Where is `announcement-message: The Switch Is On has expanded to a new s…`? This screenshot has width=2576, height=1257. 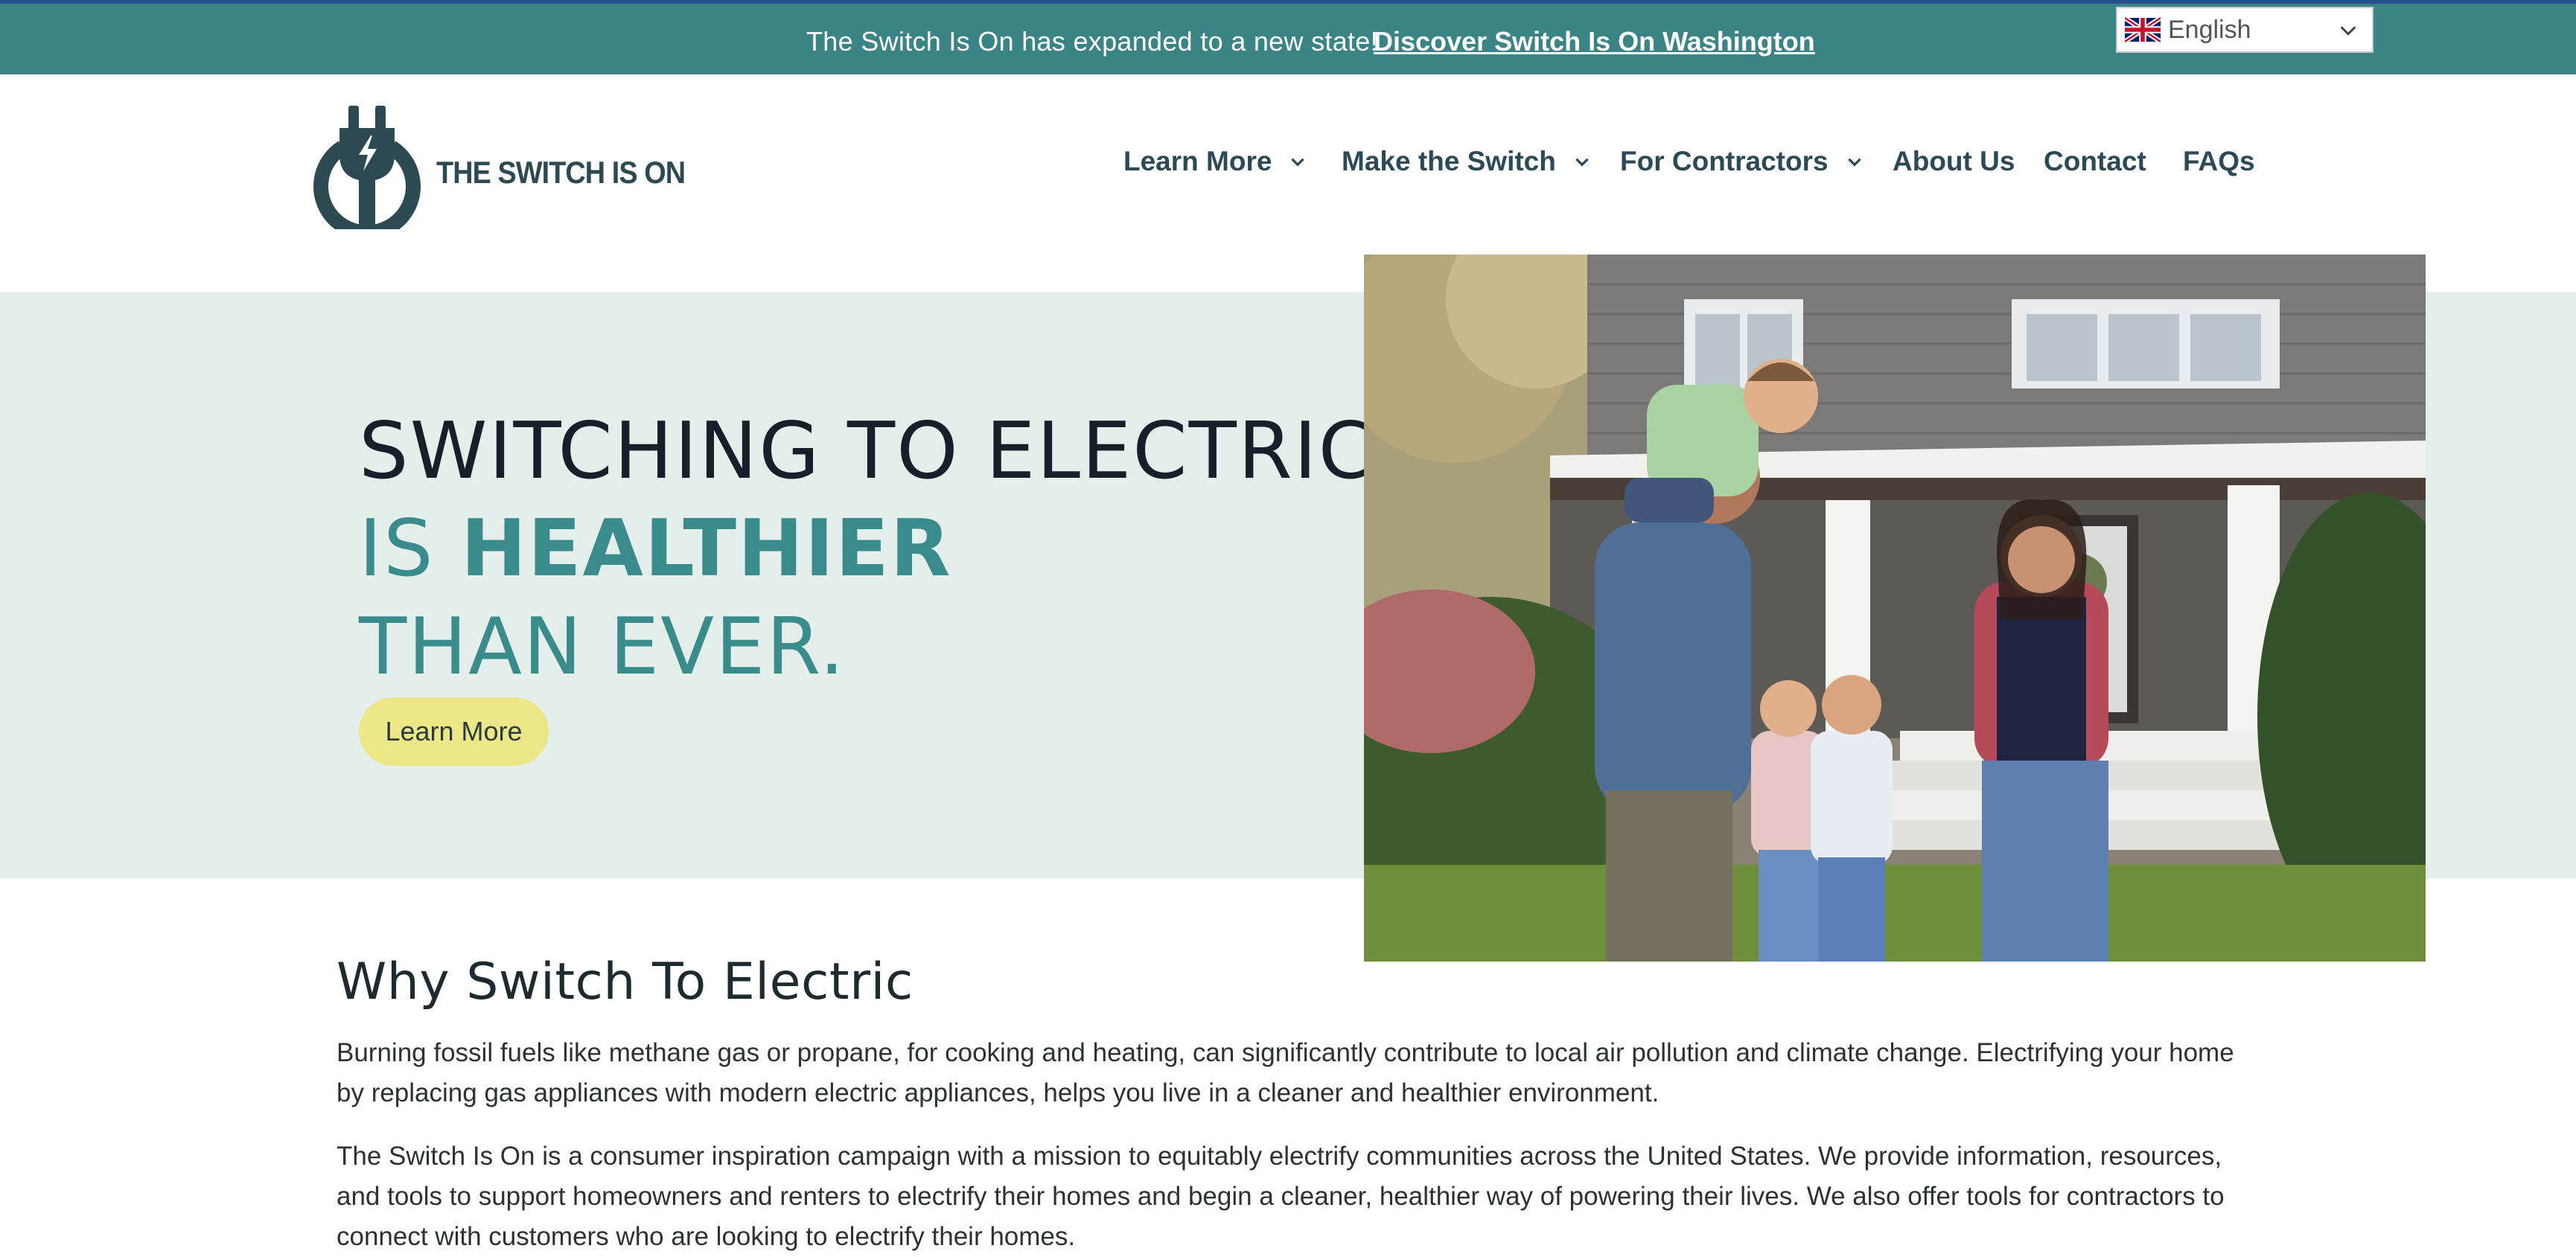
announcement-message: The Switch Is On has expanded to a new s… is located at coordinates (1092, 41).